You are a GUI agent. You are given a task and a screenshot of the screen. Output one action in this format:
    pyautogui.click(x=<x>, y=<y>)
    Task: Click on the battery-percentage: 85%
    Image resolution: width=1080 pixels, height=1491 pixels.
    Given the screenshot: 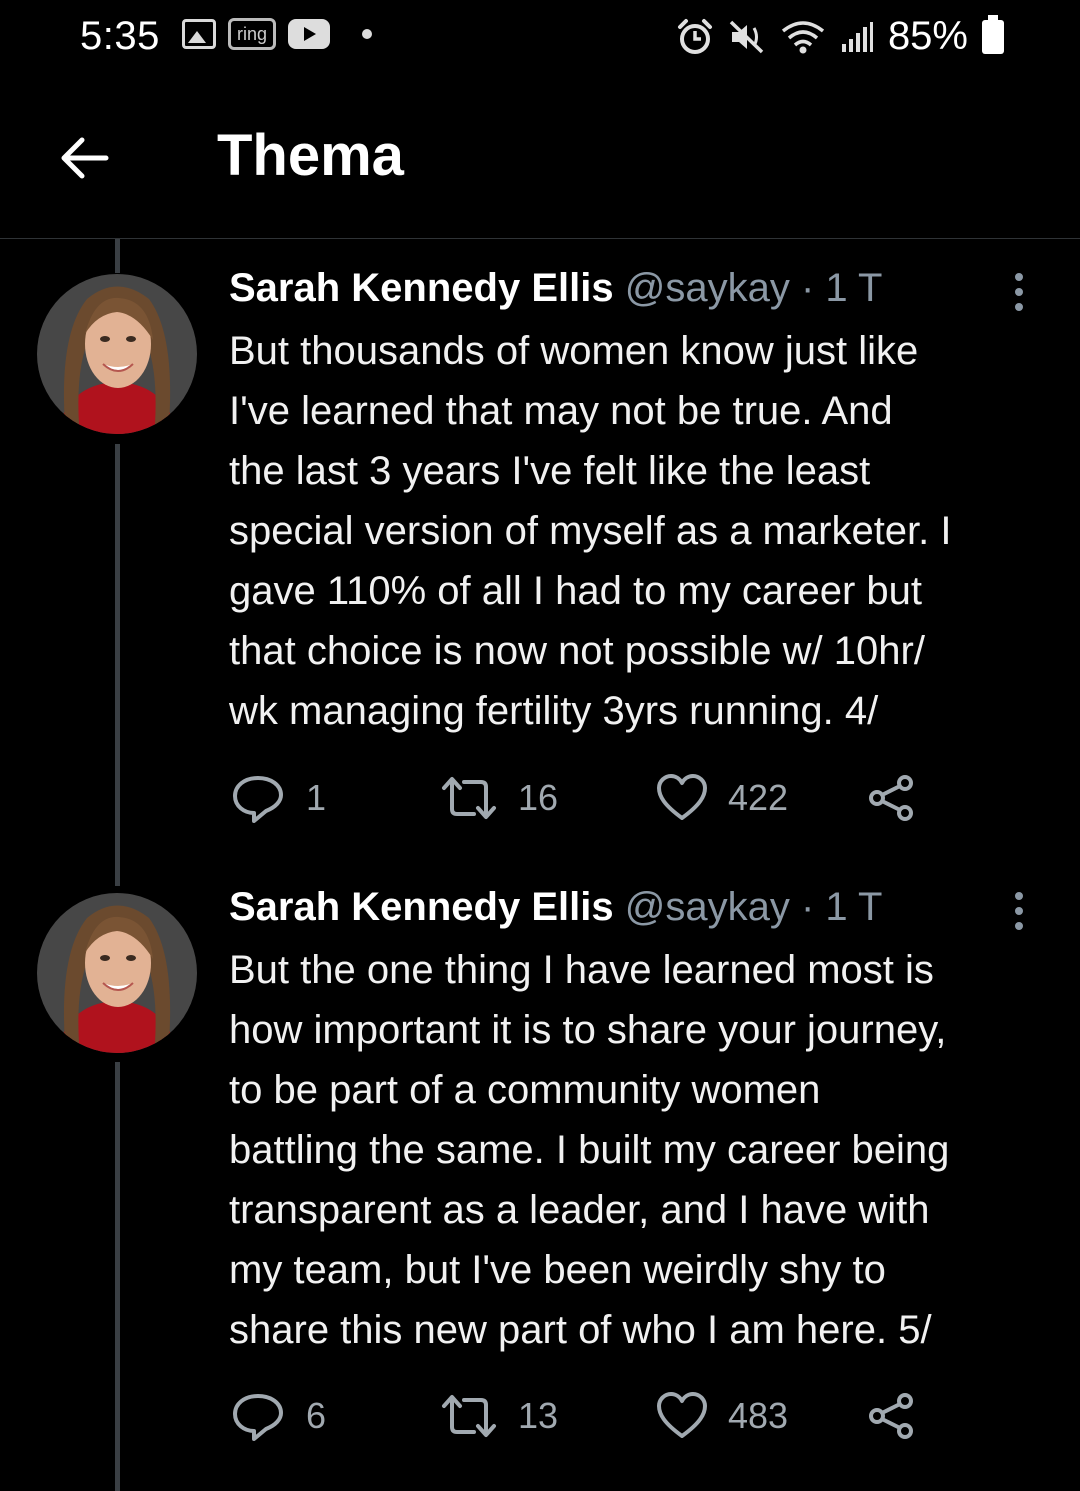 What is the action you would take?
    pyautogui.click(x=927, y=36)
    